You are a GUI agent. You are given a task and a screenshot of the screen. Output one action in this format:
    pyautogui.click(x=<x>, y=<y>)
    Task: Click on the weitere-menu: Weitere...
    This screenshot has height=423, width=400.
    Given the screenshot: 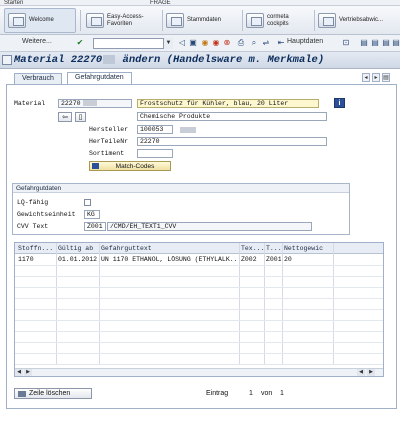 What is the action you would take?
    pyautogui.click(x=37, y=41)
    